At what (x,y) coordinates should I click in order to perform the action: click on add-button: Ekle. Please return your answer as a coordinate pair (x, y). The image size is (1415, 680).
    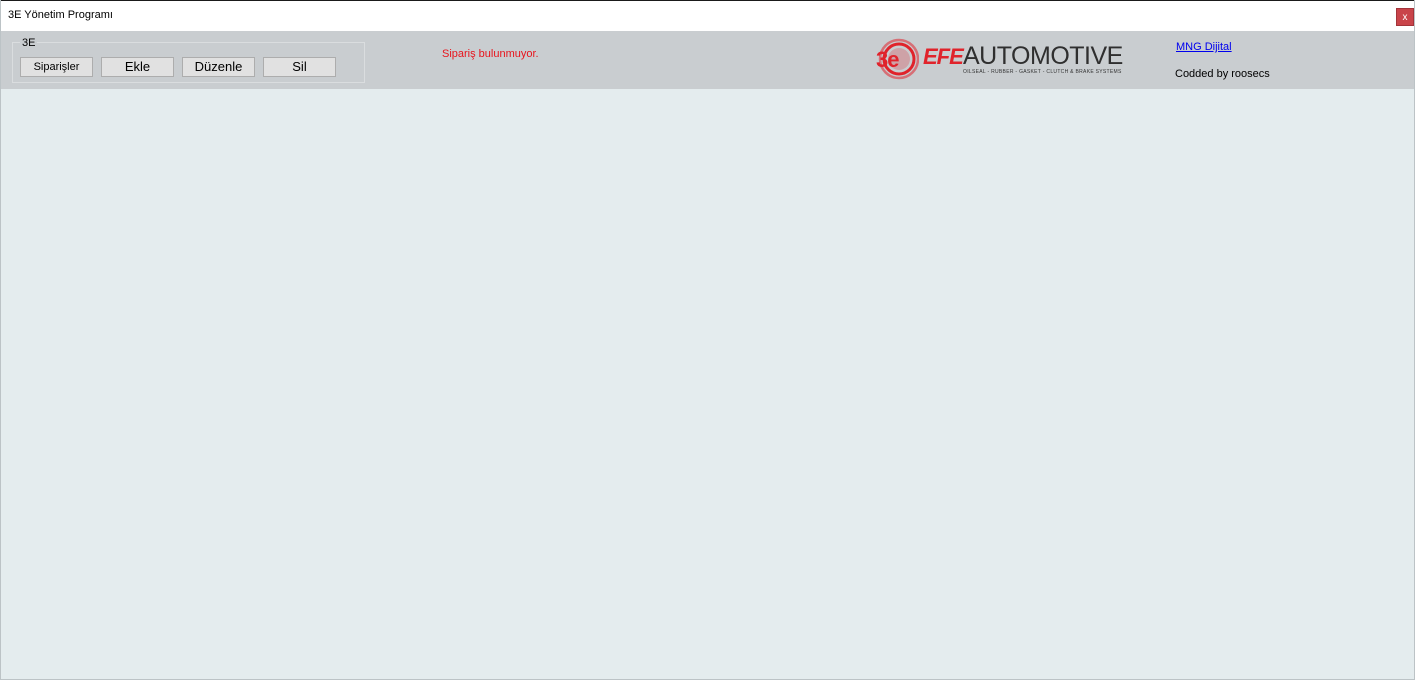
    Looking at the image, I should click on (137, 67).